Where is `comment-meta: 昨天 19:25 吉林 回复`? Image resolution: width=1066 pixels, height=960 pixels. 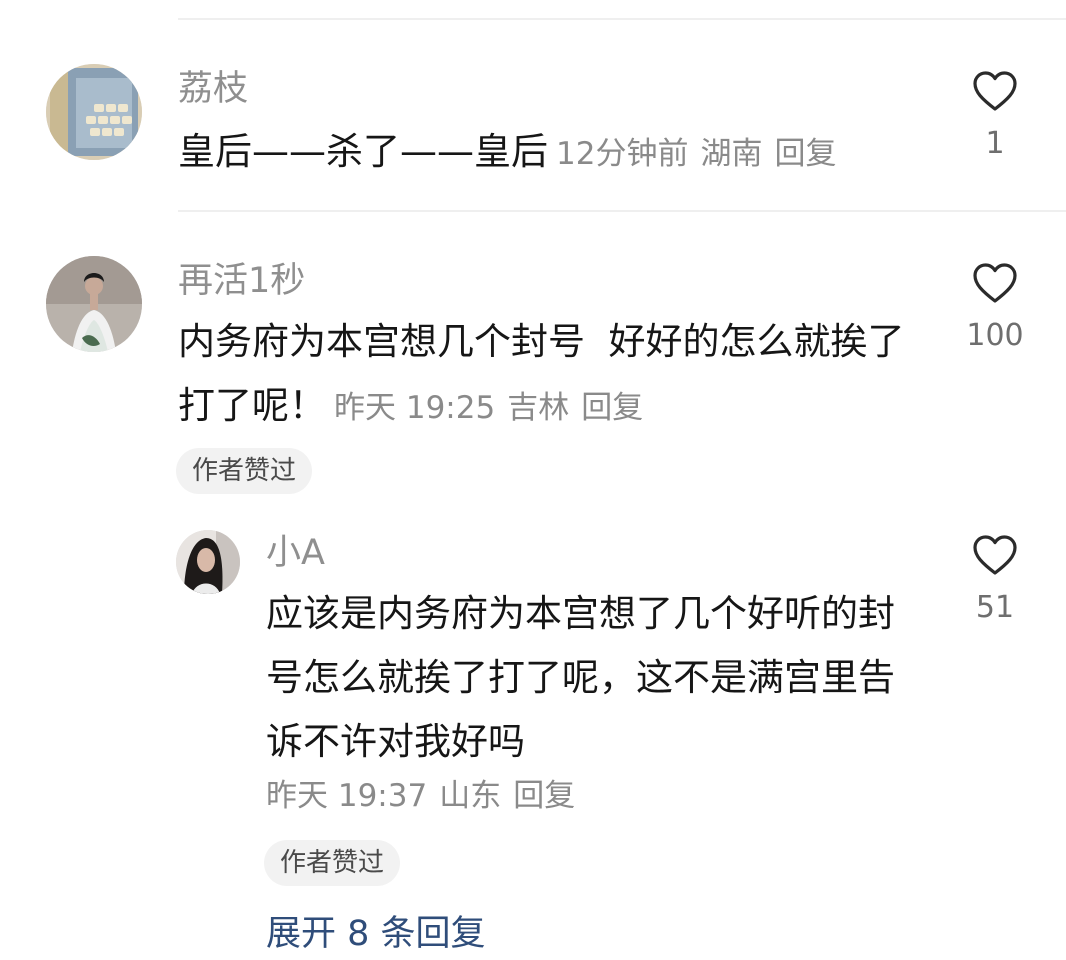
comment-meta: 昨天 19:25 吉林 回复 is located at coordinates (488, 408).